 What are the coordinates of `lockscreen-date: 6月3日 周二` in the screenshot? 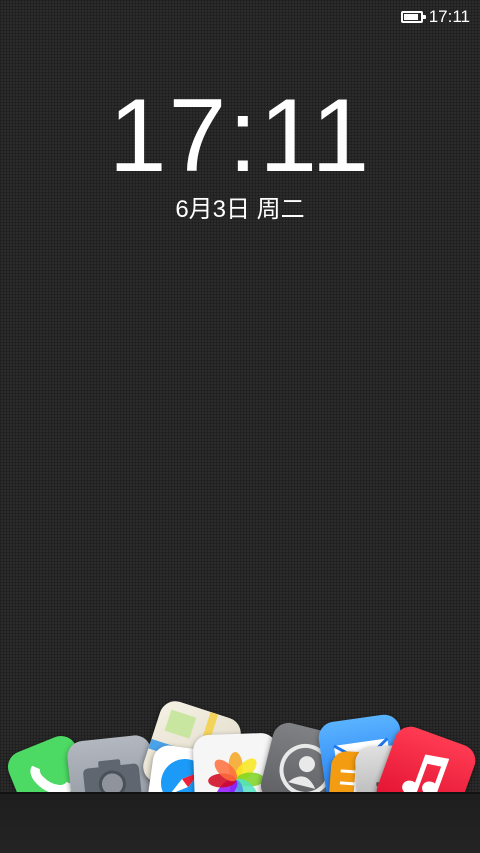 It's located at (240, 209).